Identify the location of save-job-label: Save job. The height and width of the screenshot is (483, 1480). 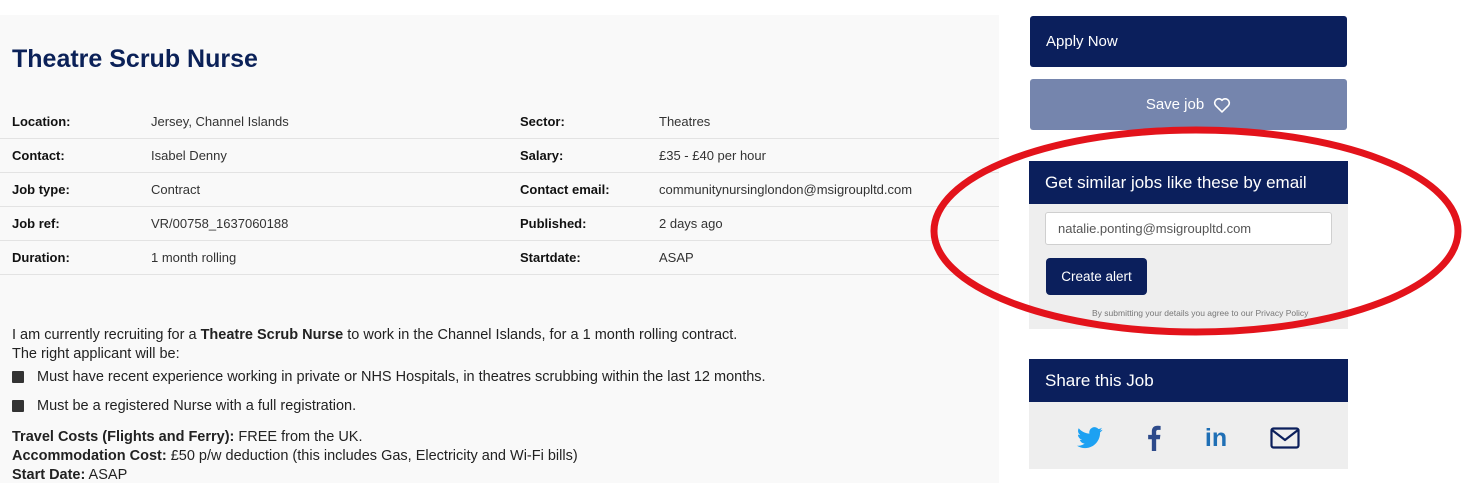
(1175, 104).